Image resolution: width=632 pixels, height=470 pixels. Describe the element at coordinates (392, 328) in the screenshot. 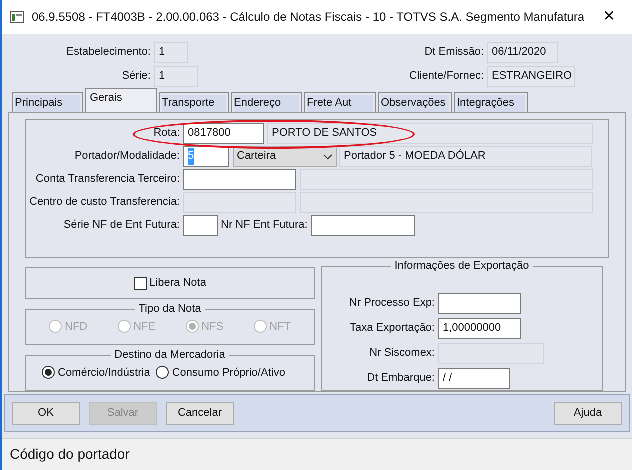

I see `field-label: Taxa Exportação:` at that location.